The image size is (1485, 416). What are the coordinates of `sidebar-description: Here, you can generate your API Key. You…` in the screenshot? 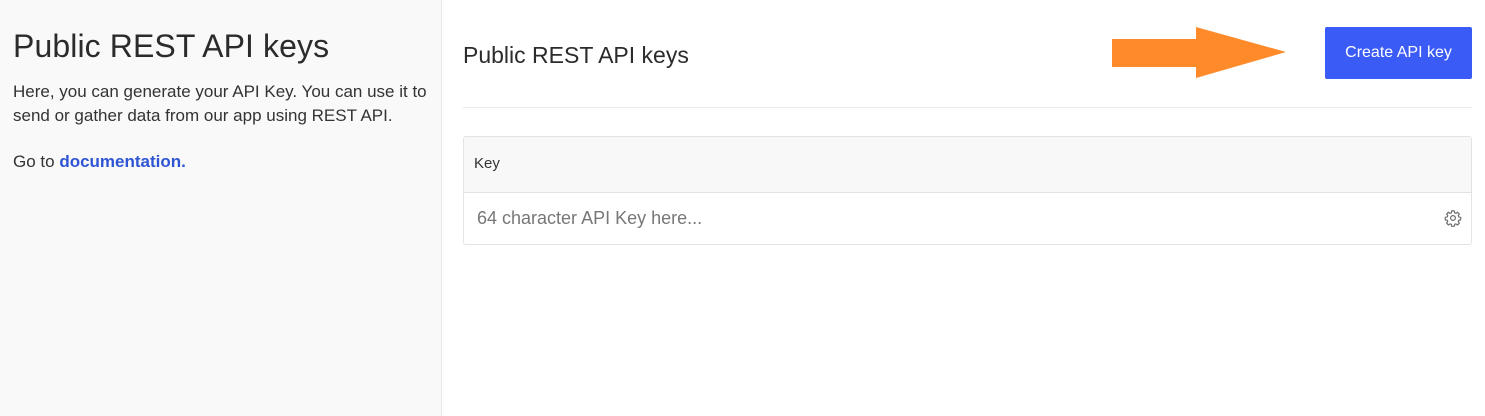 It's located at (220, 103).